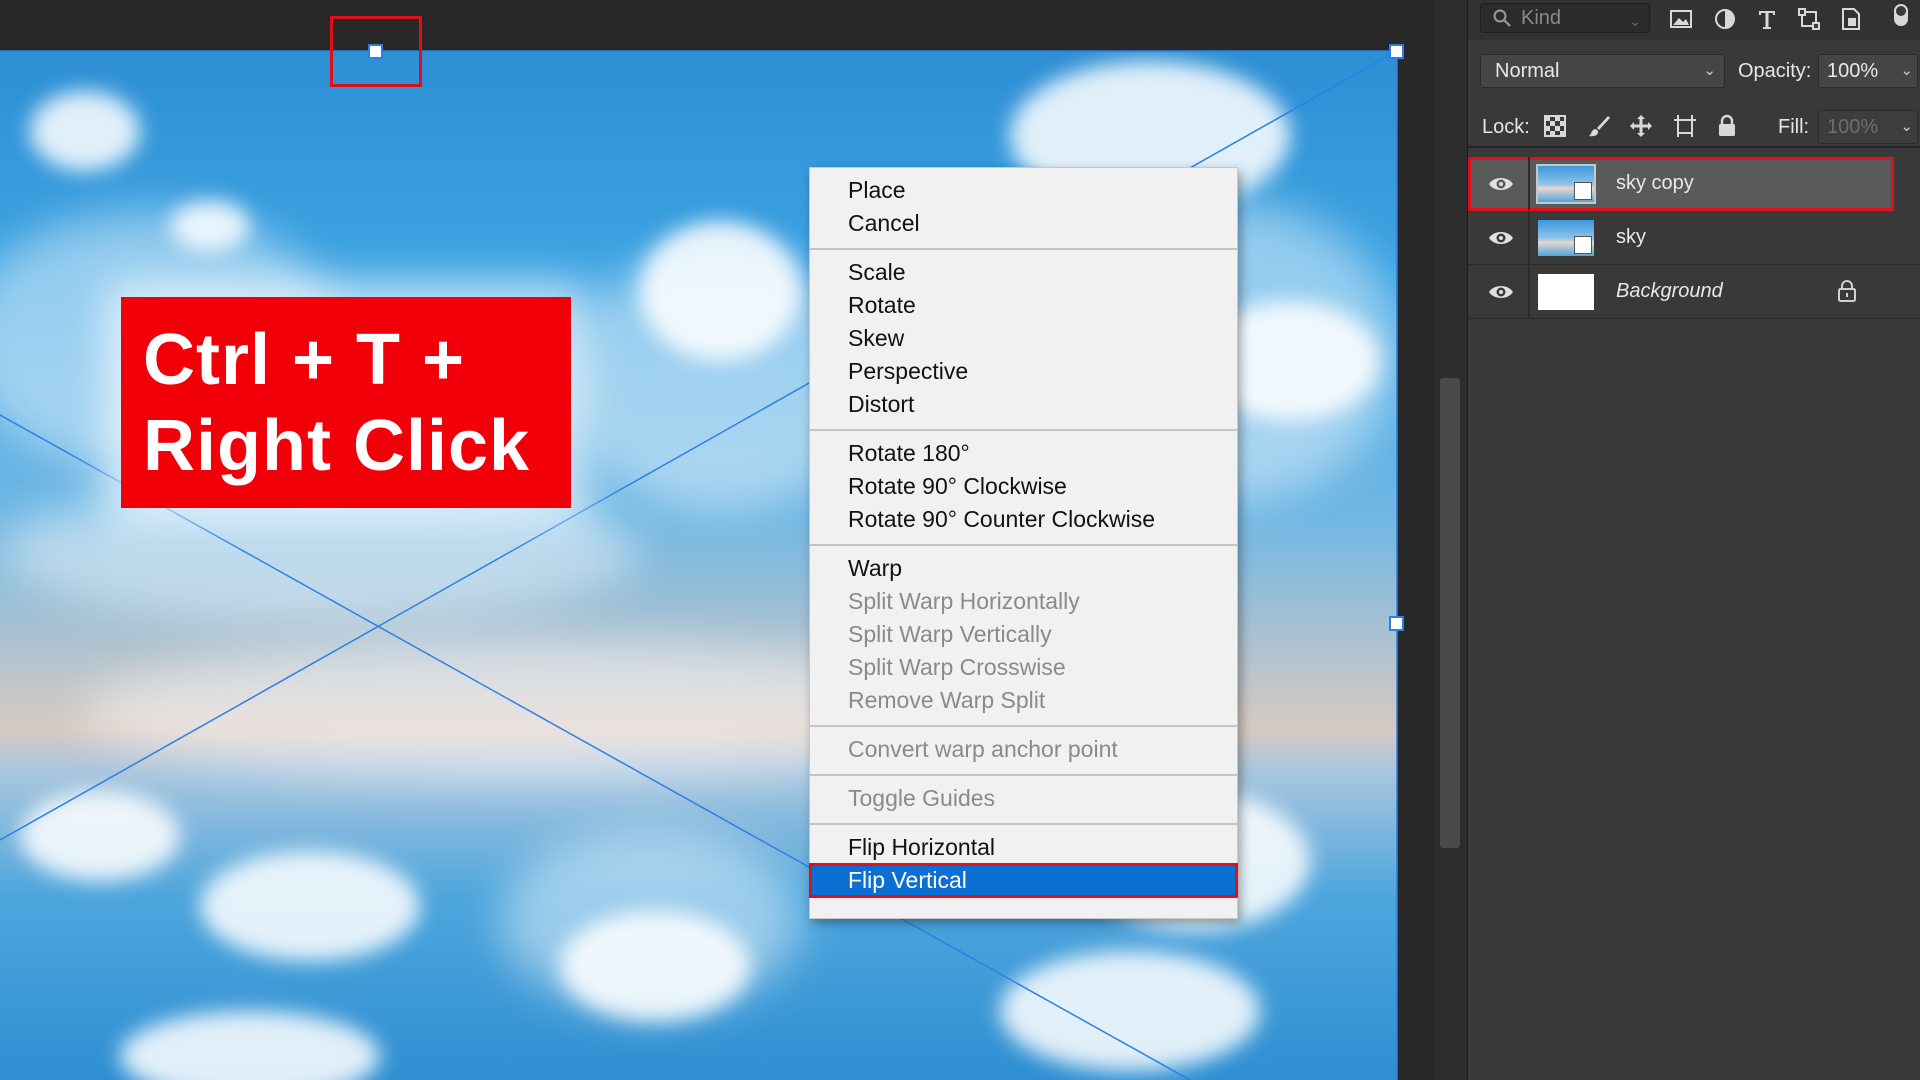 Image resolution: width=1920 pixels, height=1080 pixels. Describe the element at coordinates (1555, 126) in the screenshot. I see `lock-transparent-pixels-icon` at that location.